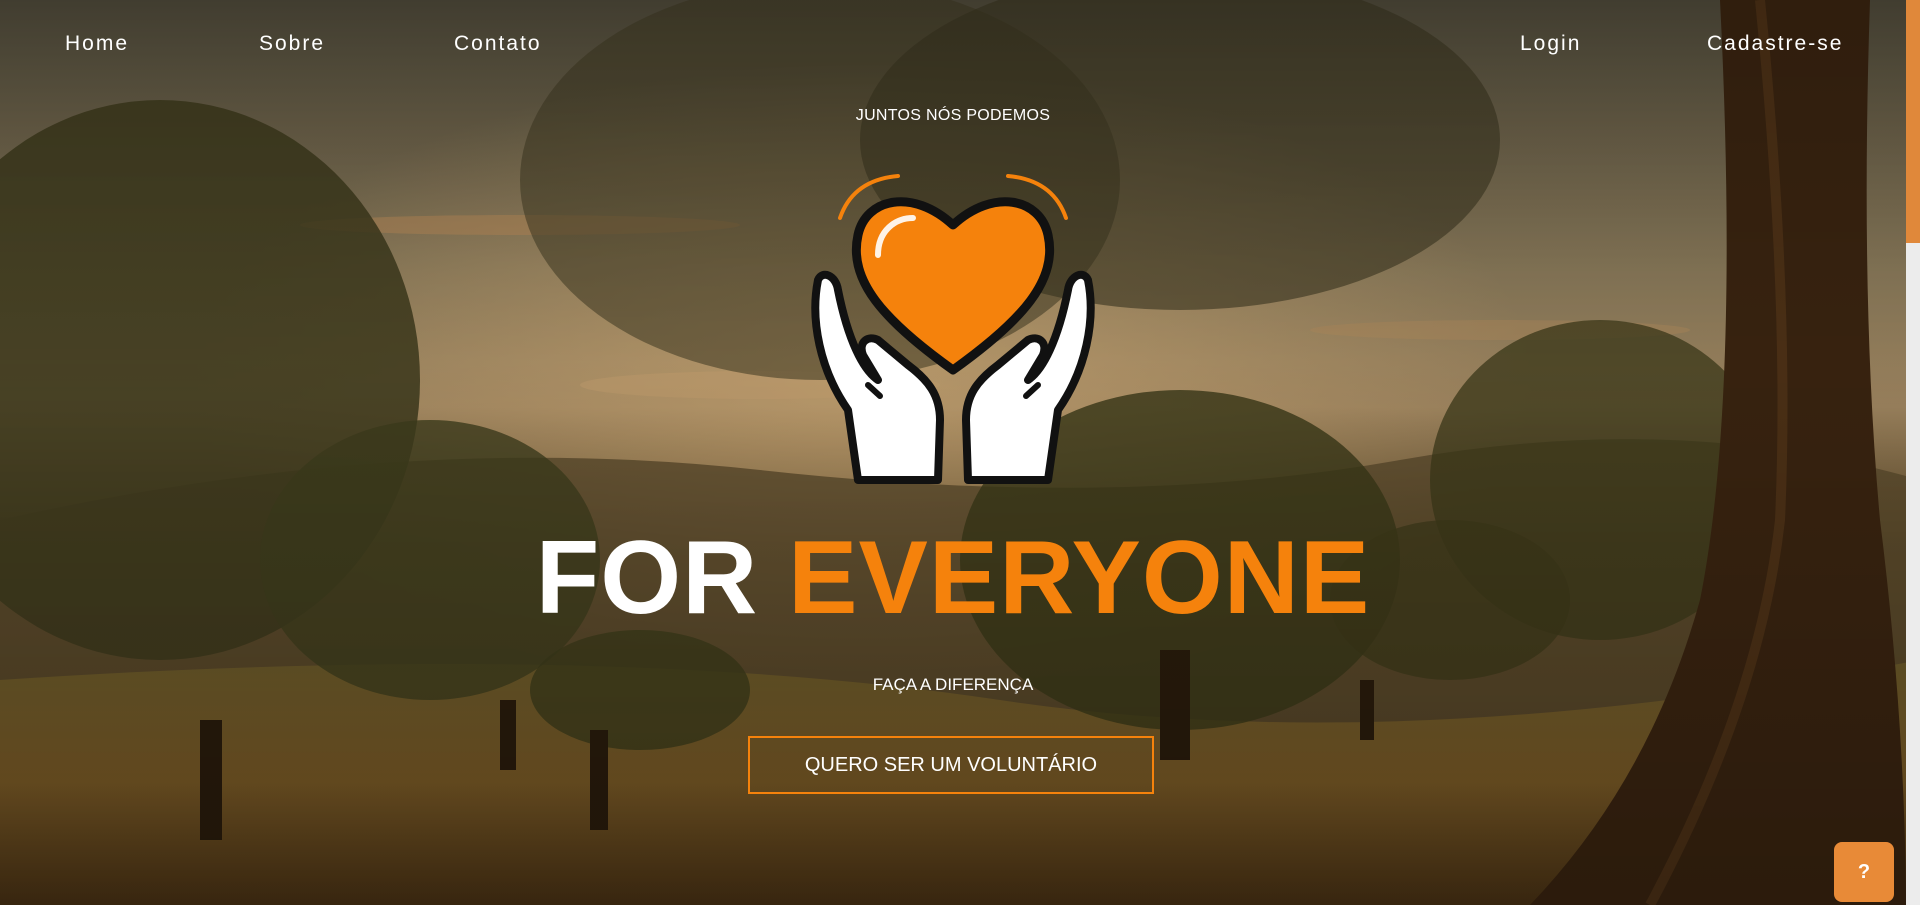 Image resolution: width=1920 pixels, height=905 pixels. I want to click on nav-sobre-link: Sobre, so click(292, 44).